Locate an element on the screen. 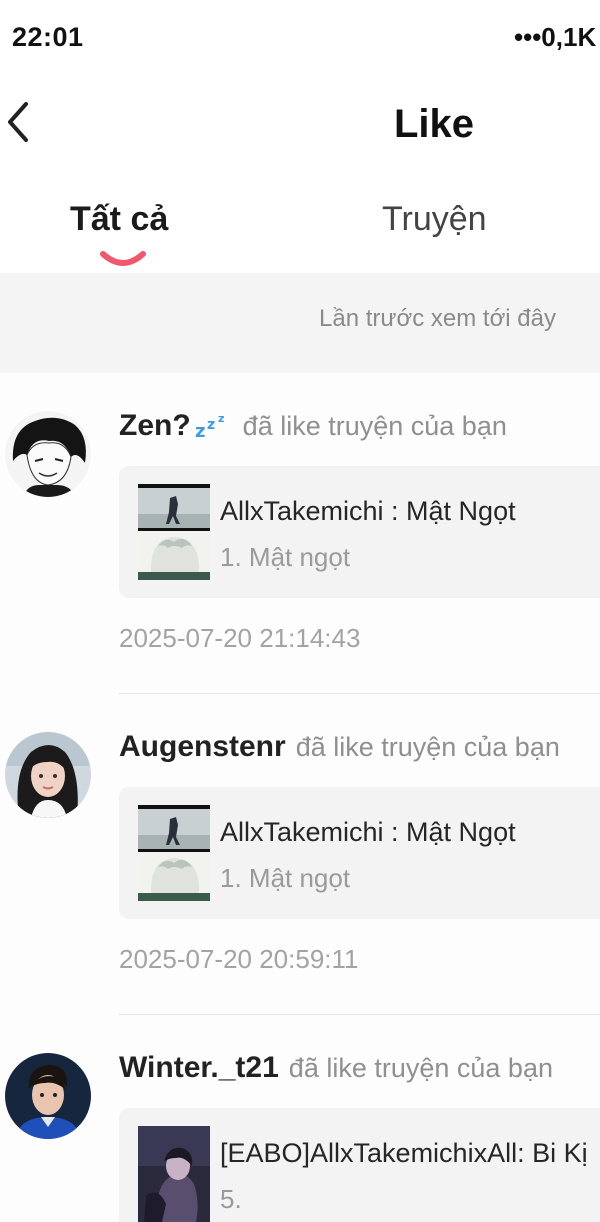 The height and width of the screenshot is (1222, 600). back-button is located at coordinates (22, 123).